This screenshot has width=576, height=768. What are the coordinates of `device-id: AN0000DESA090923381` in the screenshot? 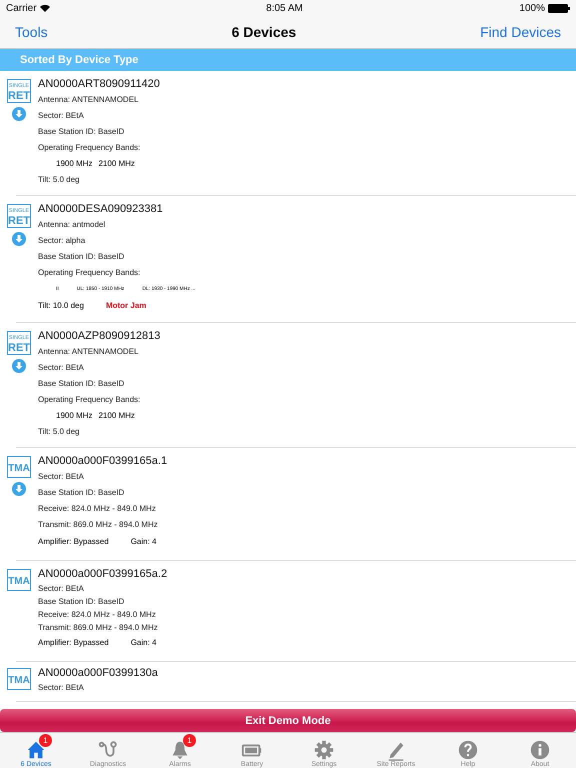 It's located at (101, 209).